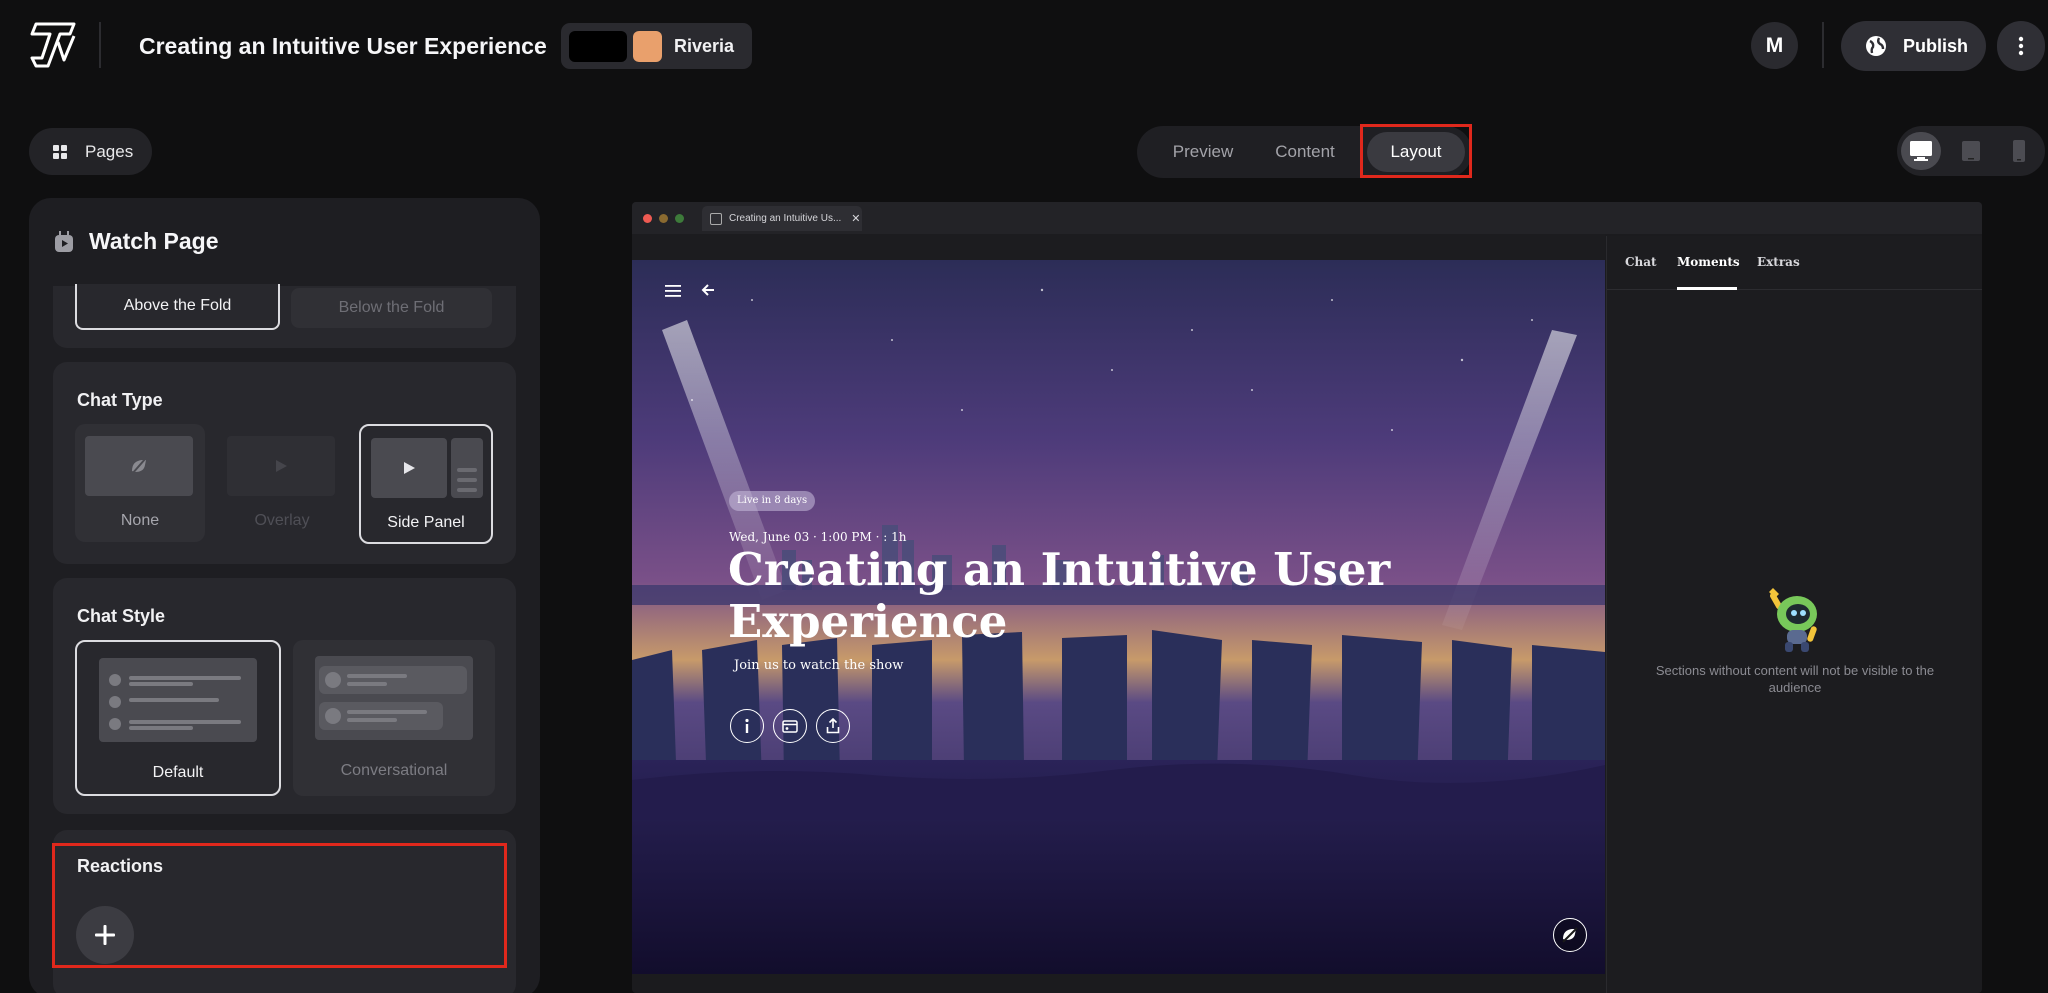  I want to click on chat-type-overlay-option: Overlay, so click(282, 483).